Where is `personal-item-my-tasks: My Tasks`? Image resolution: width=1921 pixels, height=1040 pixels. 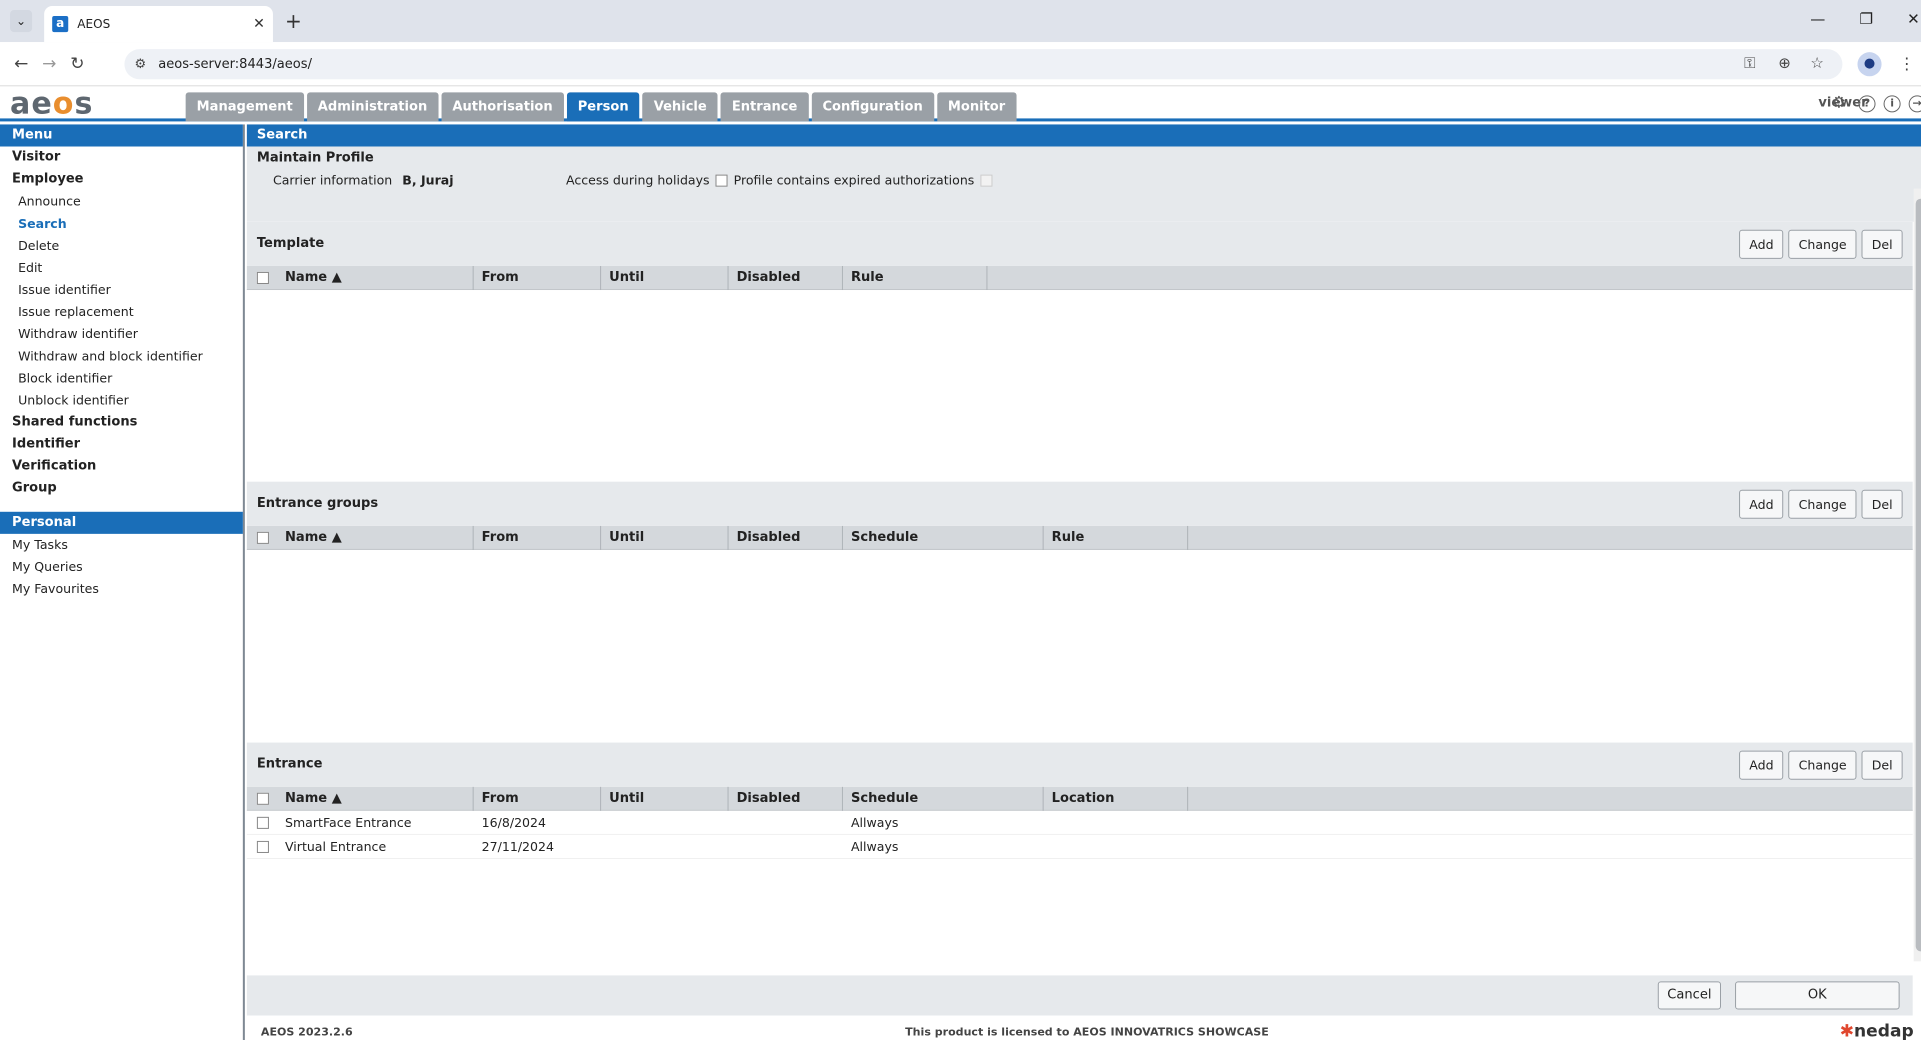
personal-item-my-tasks: My Tasks is located at coordinates (121, 545).